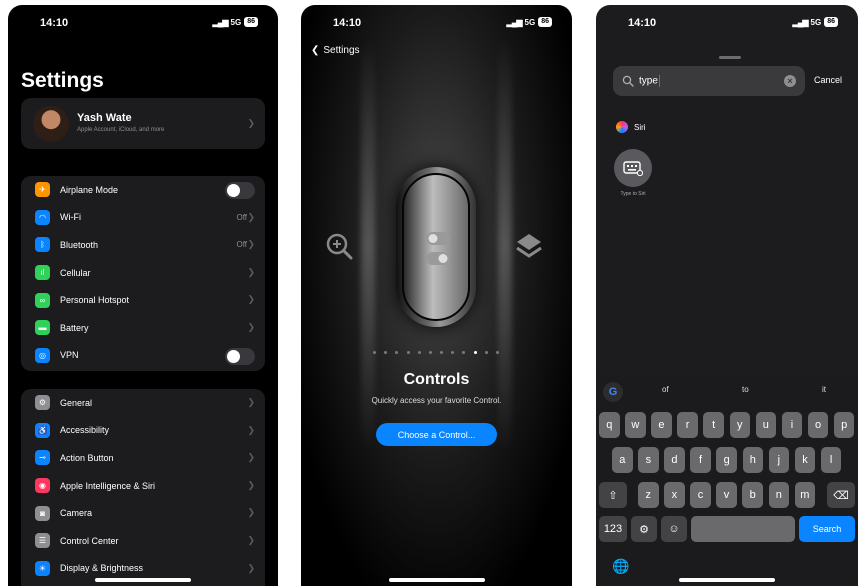  I want to click on settings-row: ᛒ Bluetooth Off ❯, so click(143, 245).